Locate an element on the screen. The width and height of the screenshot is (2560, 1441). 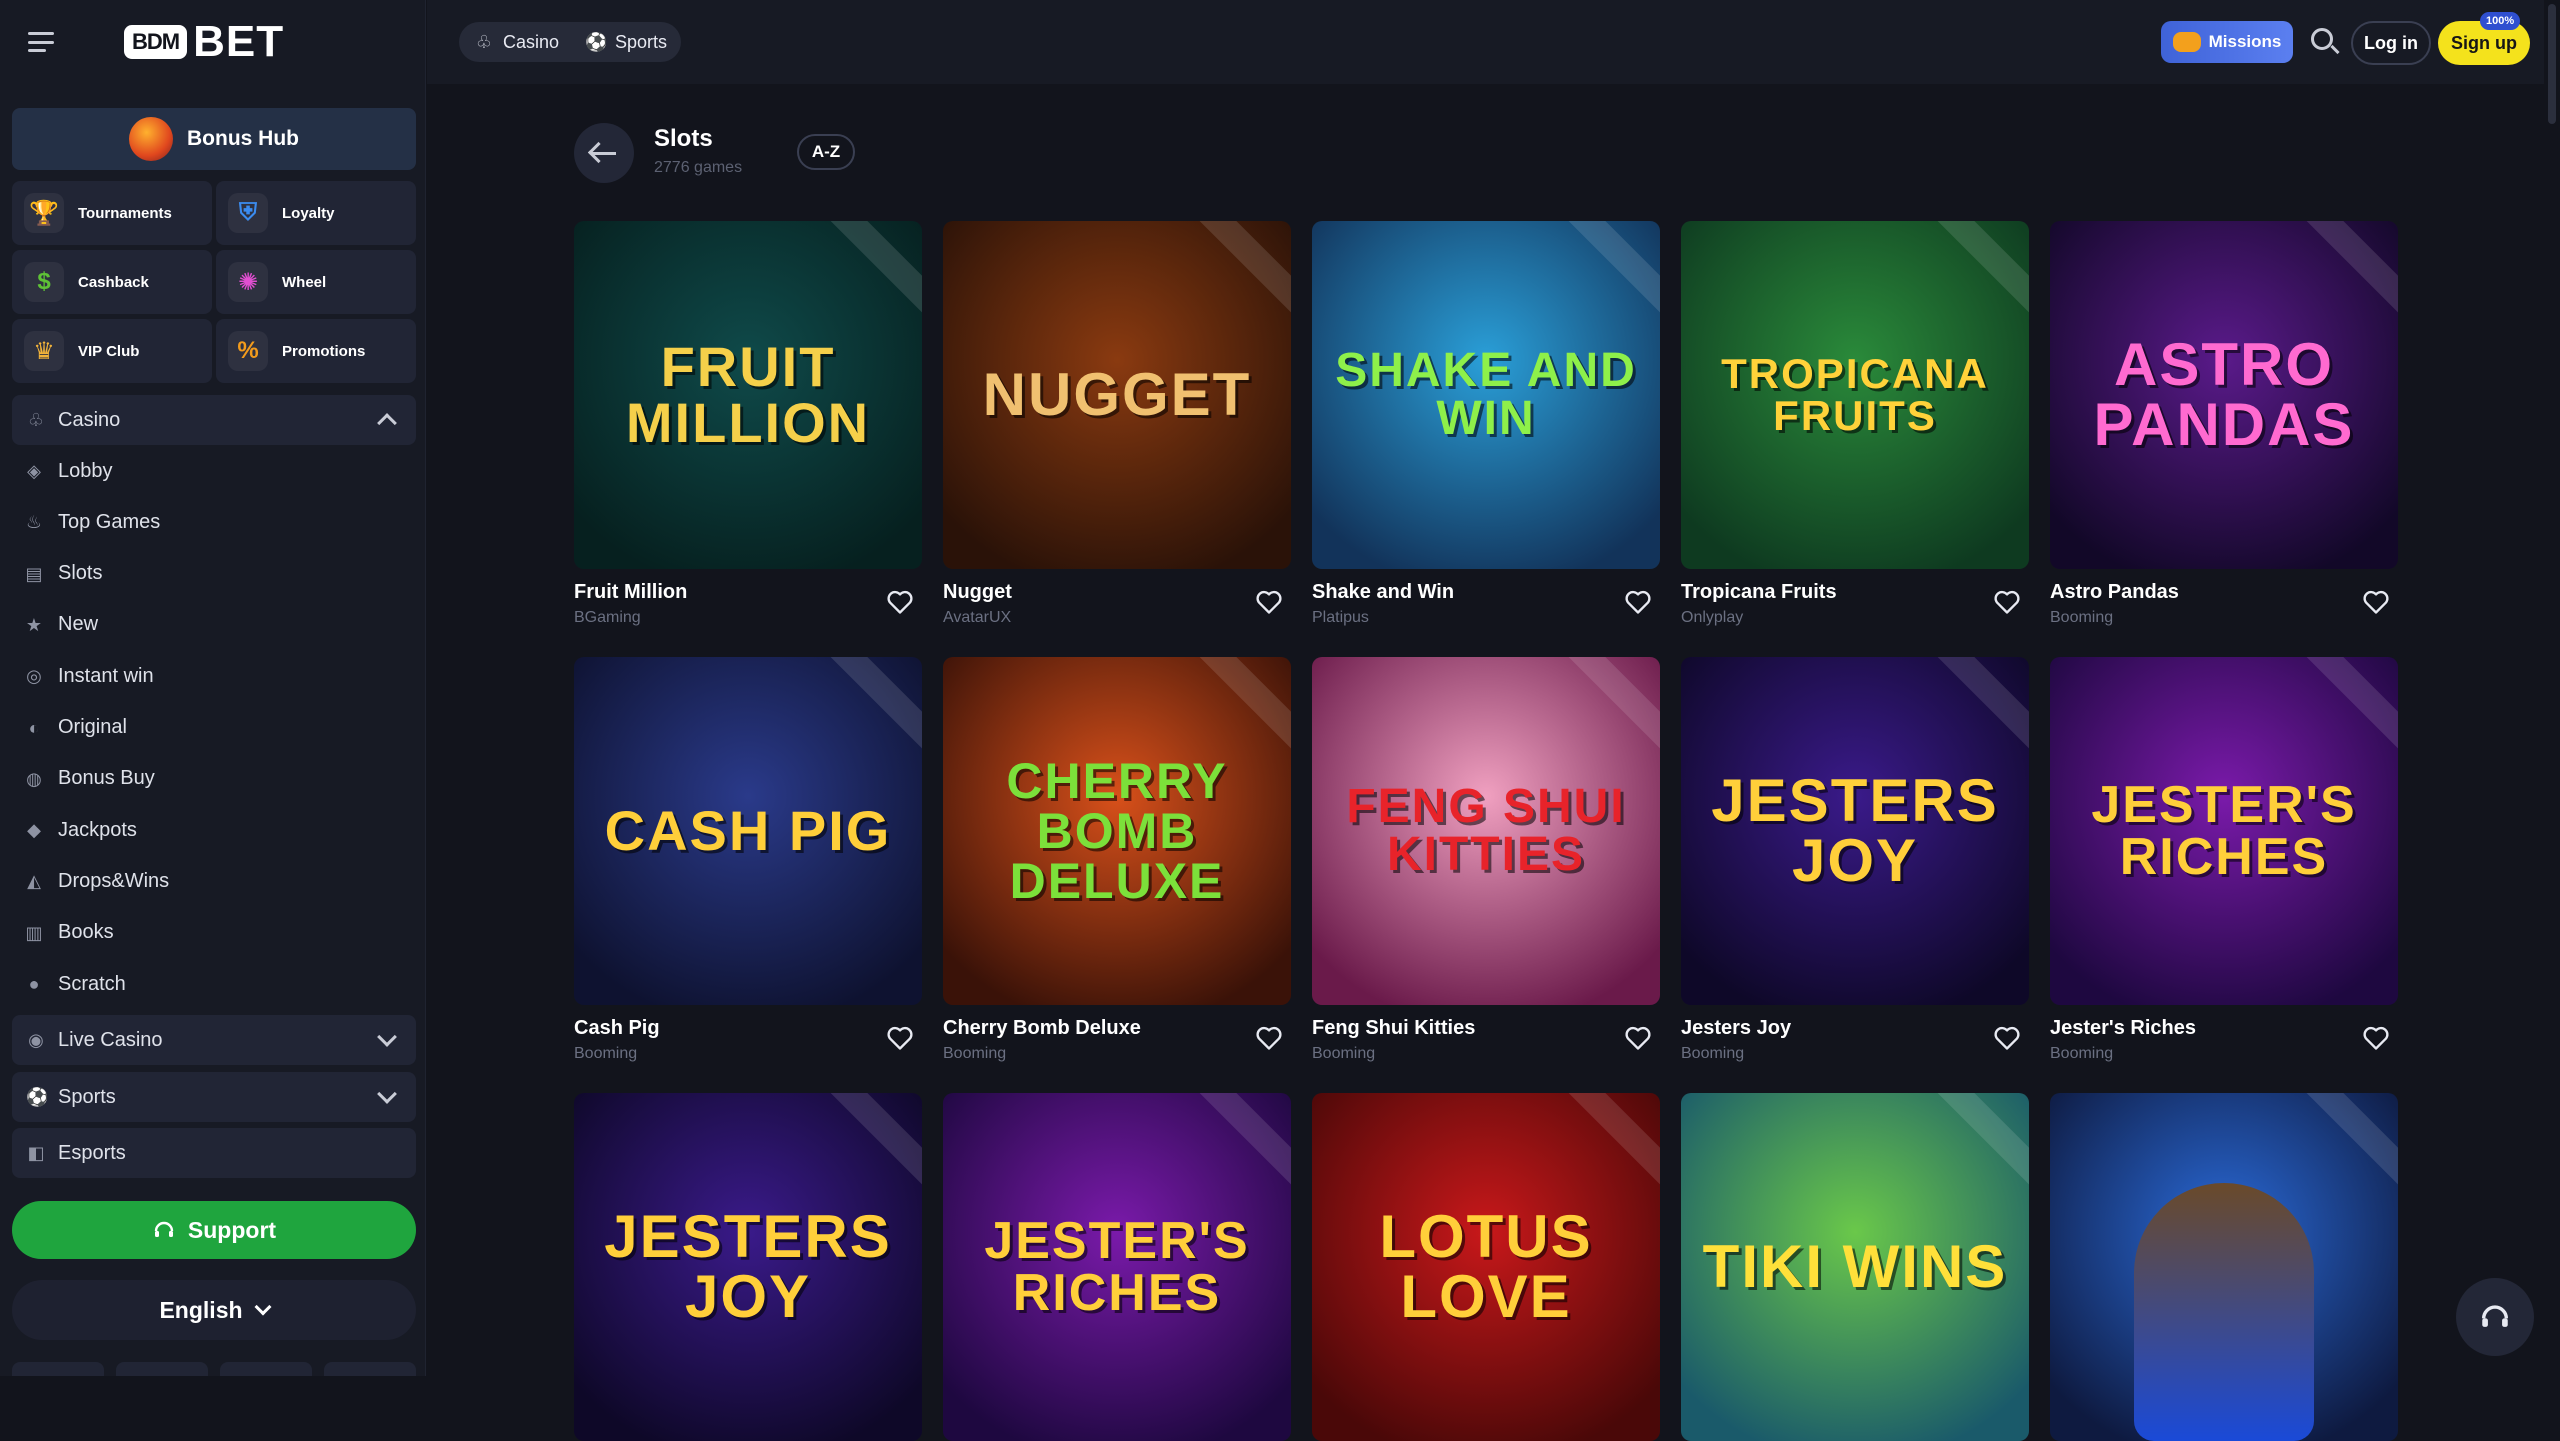
game-art-title: CASH PIG is located at coordinates (748, 830).